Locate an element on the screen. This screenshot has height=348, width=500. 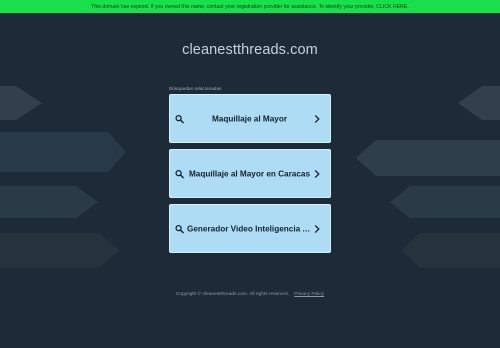
related-link-label: Maquillaje al Mayor is located at coordinates (249, 118).